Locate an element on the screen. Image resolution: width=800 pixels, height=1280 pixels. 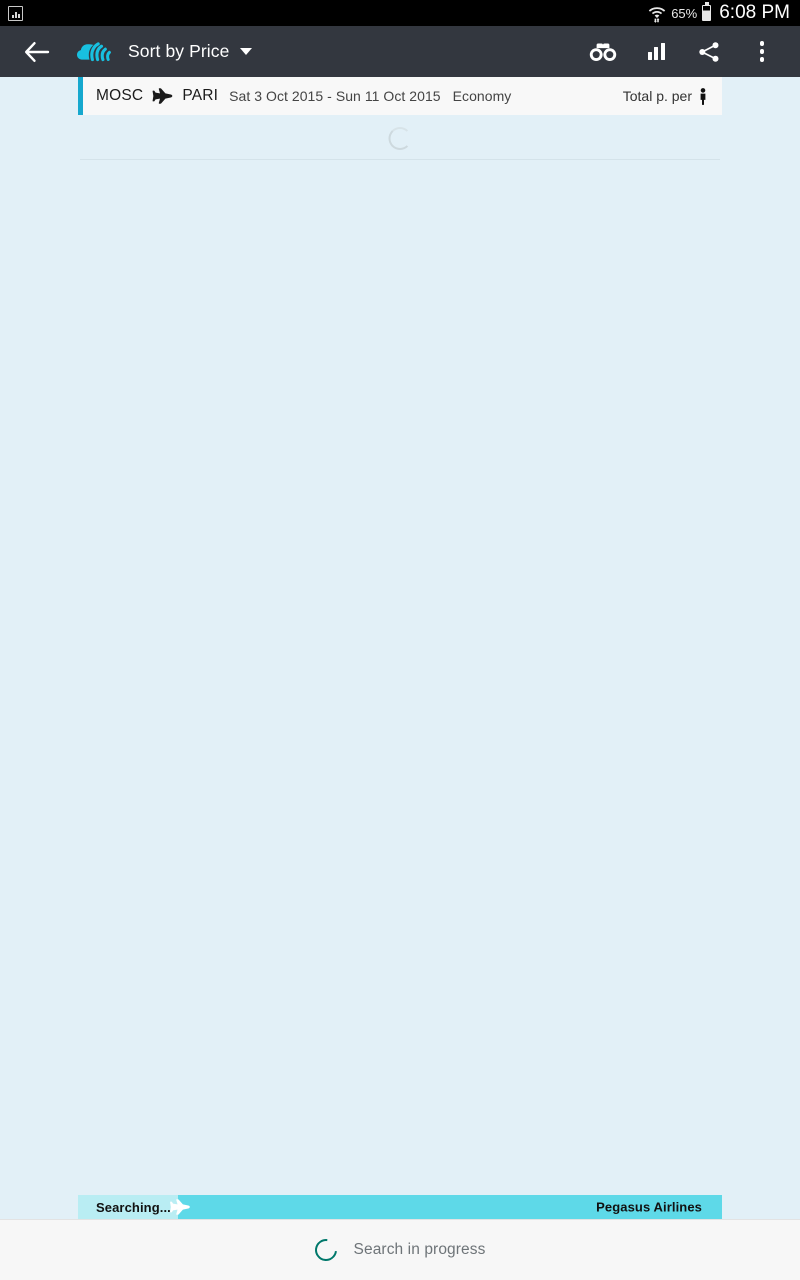
app-toolbar: Sort by Price is located at coordinates (400, 51).